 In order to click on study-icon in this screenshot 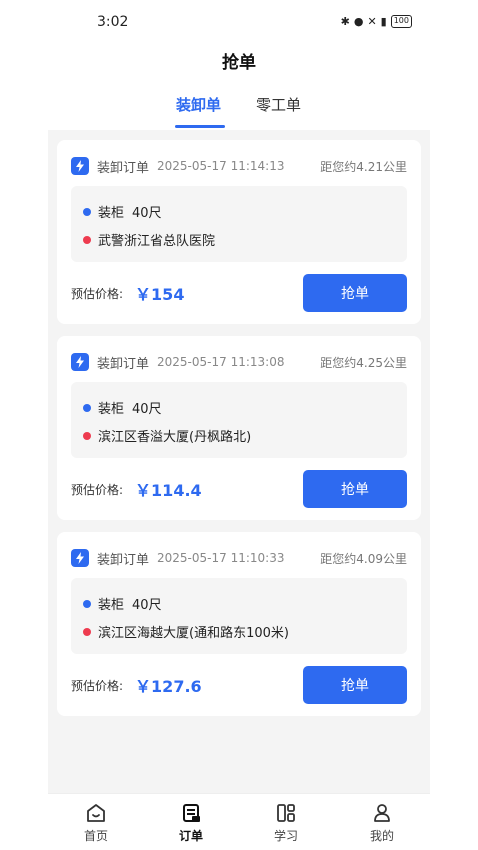, I will do `click(286, 813)`.